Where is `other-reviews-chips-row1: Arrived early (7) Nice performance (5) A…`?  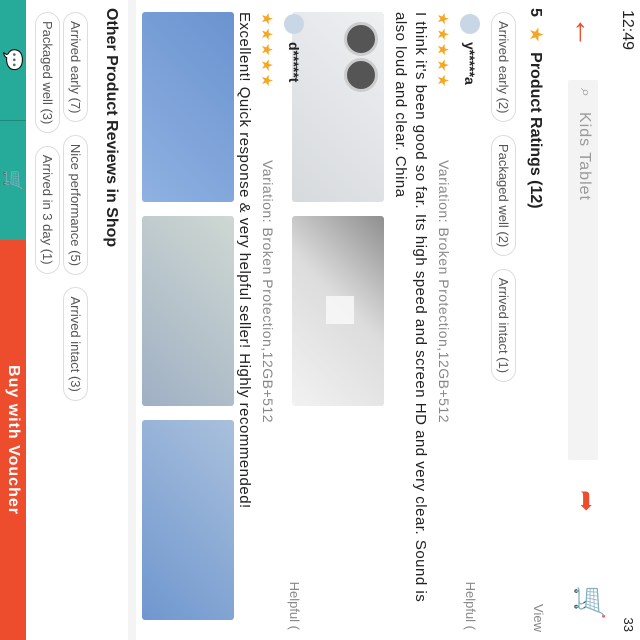 other-reviews-chips-row1: Arrived early (7) Nice performance (5) A… is located at coordinates (73, 326).